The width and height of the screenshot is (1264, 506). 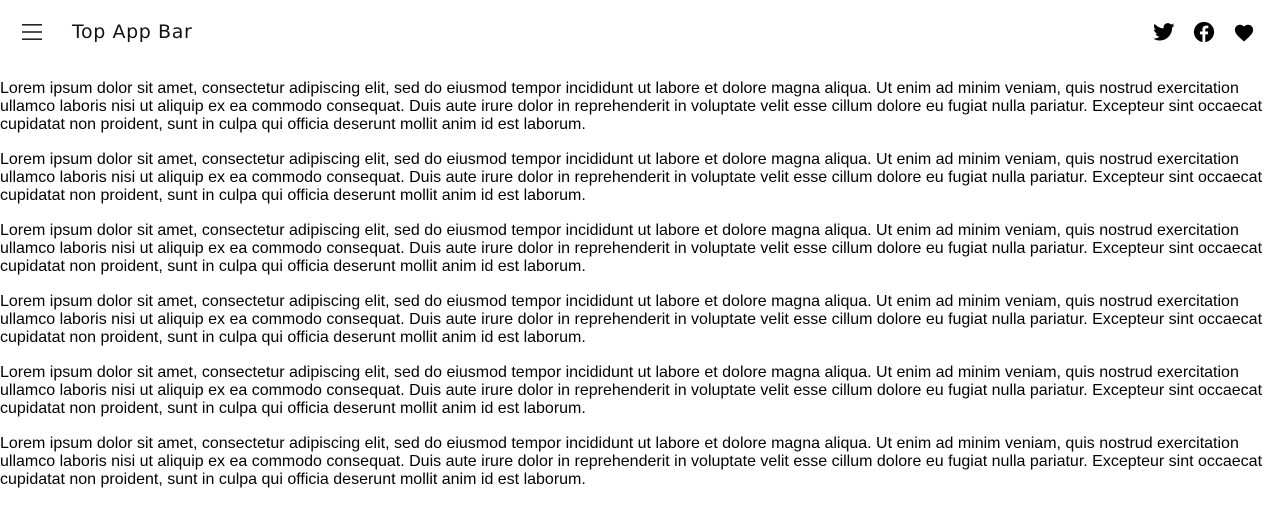 I want to click on menu-icon, so click(x=32, y=32).